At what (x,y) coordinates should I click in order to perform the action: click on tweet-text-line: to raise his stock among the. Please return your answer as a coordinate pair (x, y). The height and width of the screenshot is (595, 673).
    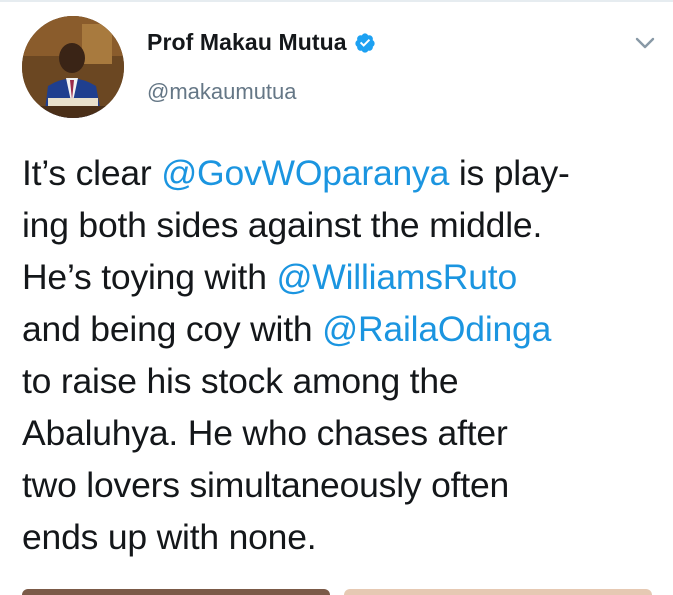
    Looking at the image, I should click on (337, 381).